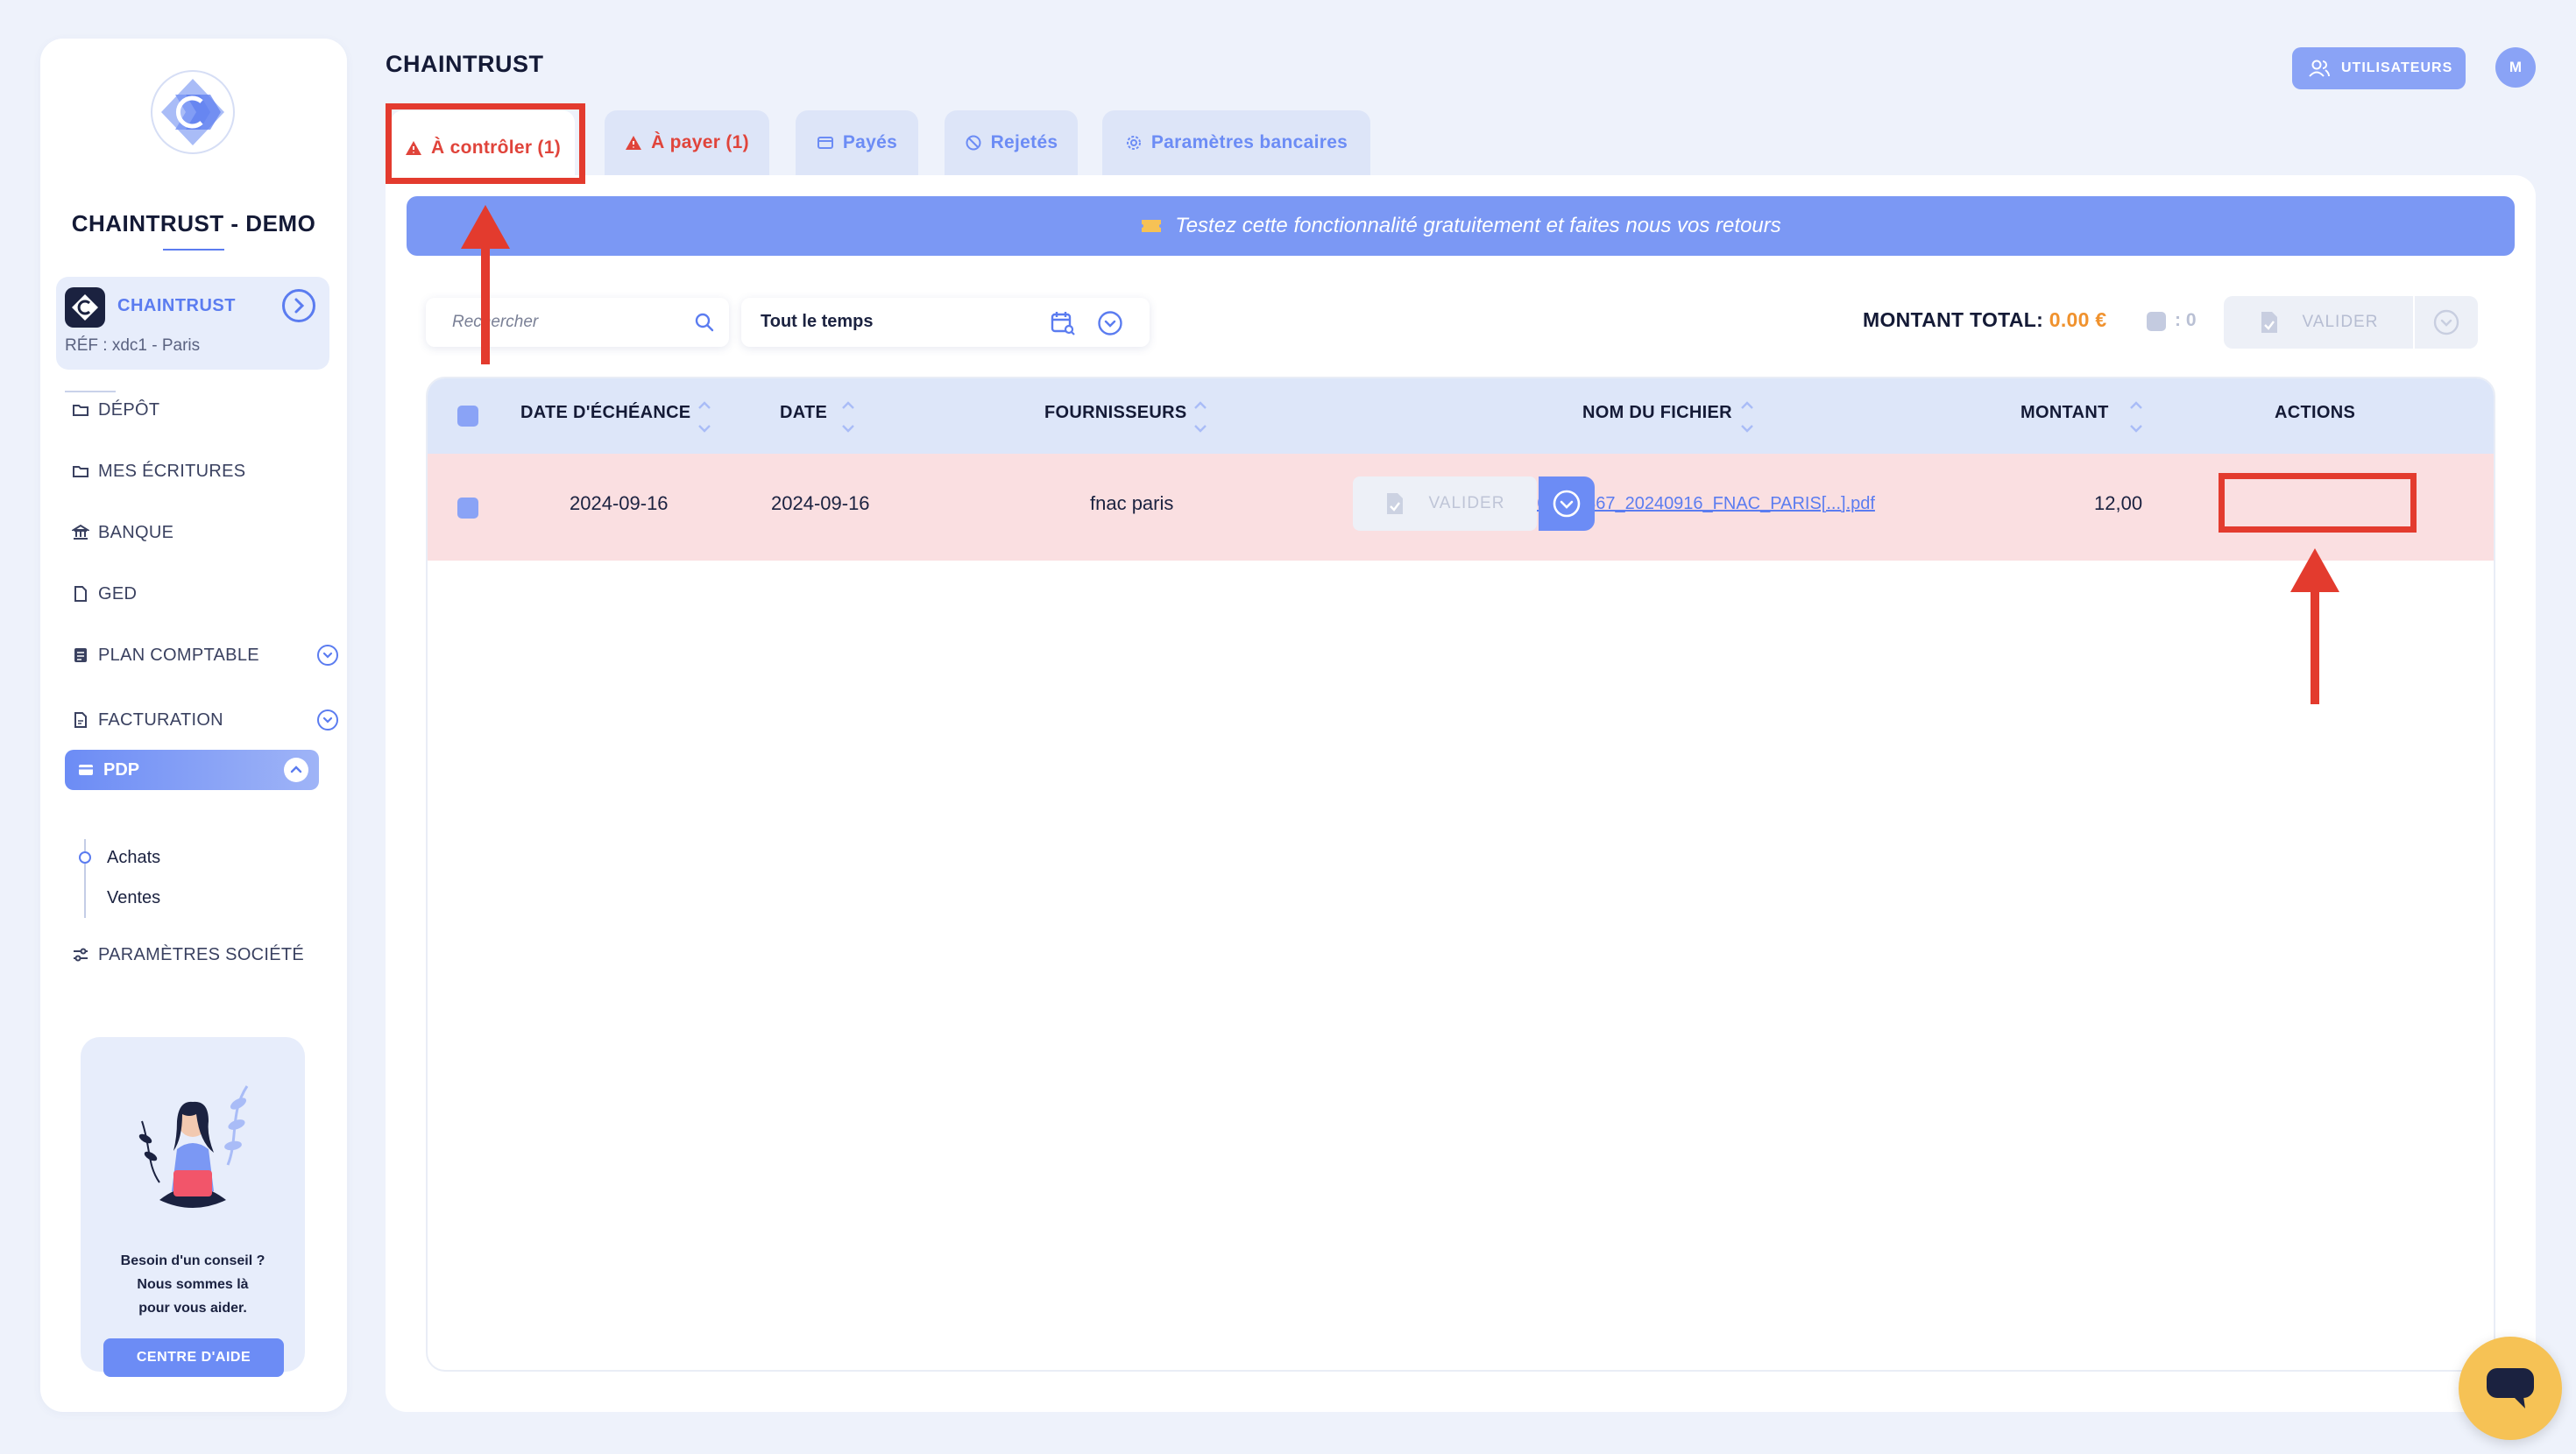  What do you see at coordinates (81, 955) in the screenshot?
I see `sliders-icon` at bounding box center [81, 955].